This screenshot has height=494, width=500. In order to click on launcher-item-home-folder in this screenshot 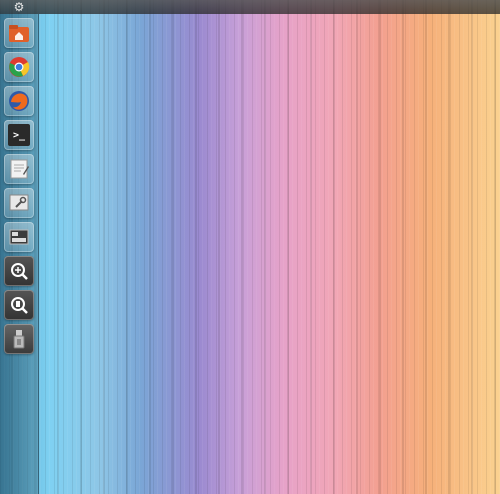, I will do `click(19, 33)`.